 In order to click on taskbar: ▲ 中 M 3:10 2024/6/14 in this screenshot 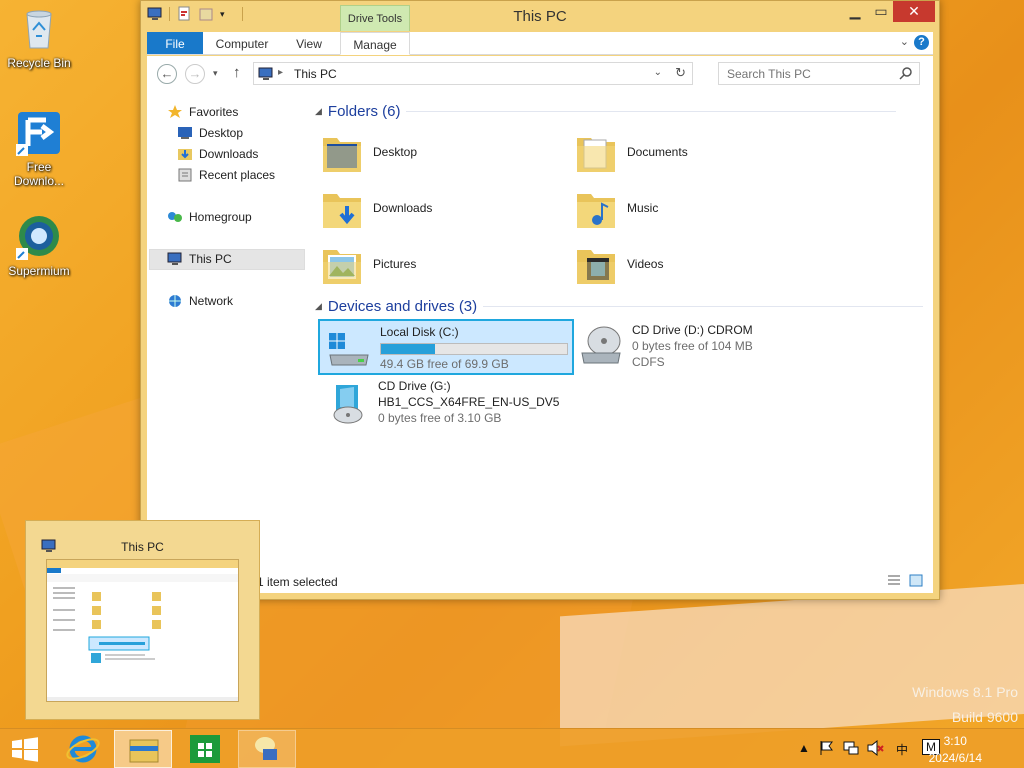, I will do `click(512, 748)`.